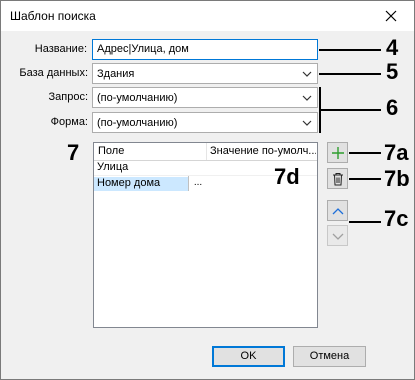 The image size is (415, 380). I want to click on row-field-cell: Номер дома, so click(141, 184).